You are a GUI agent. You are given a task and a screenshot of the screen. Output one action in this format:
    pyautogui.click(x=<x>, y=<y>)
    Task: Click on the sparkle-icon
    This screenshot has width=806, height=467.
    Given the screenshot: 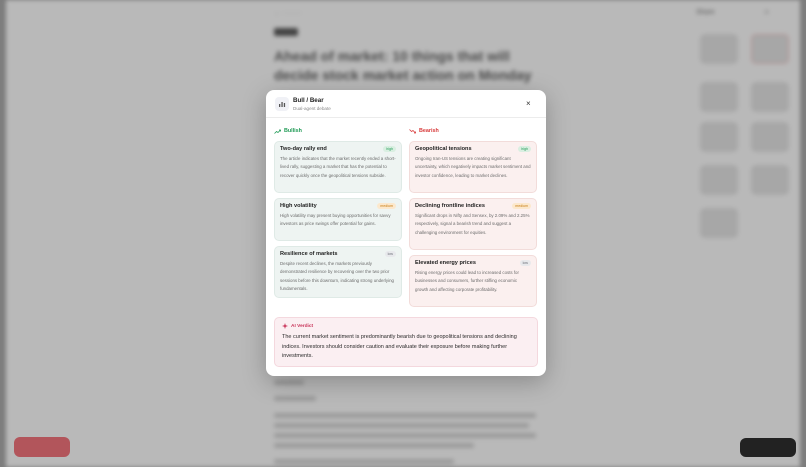 What is the action you would take?
    pyautogui.click(x=285, y=326)
    